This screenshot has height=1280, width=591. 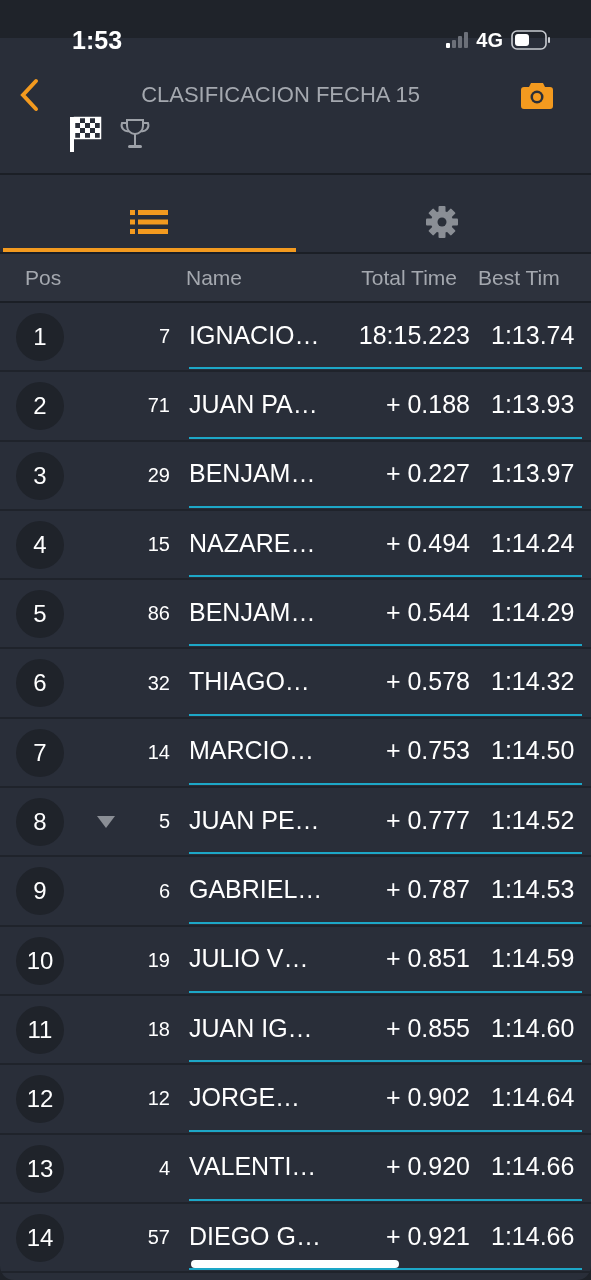 What do you see at coordinates (533, 682) in the screenshot?
I see `best-time: 1:14.32` at bounding box center [533, 682].